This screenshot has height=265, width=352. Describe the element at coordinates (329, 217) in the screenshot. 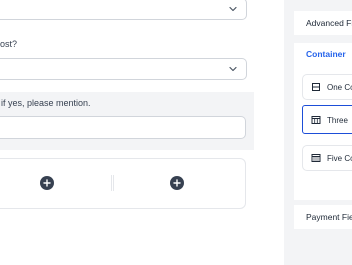

I see `payment-fields-title: Payment Fie` at that location.